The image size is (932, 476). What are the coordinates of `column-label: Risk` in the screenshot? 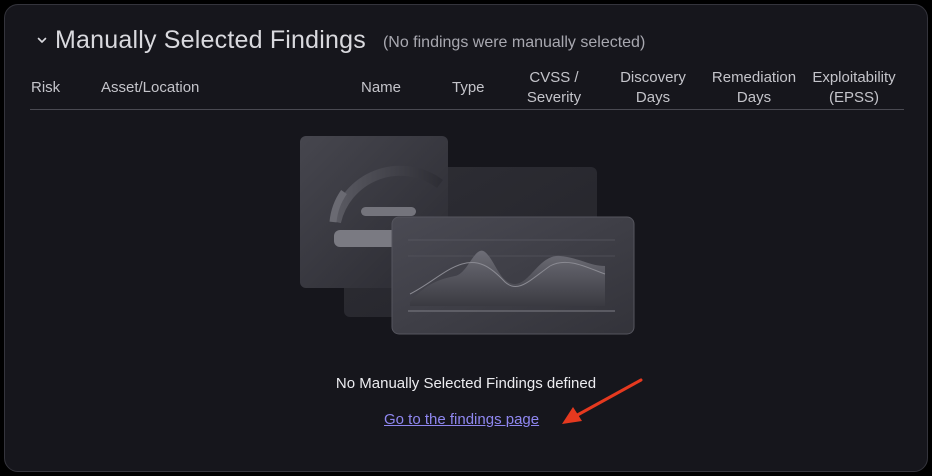 It's located at (46, 87).